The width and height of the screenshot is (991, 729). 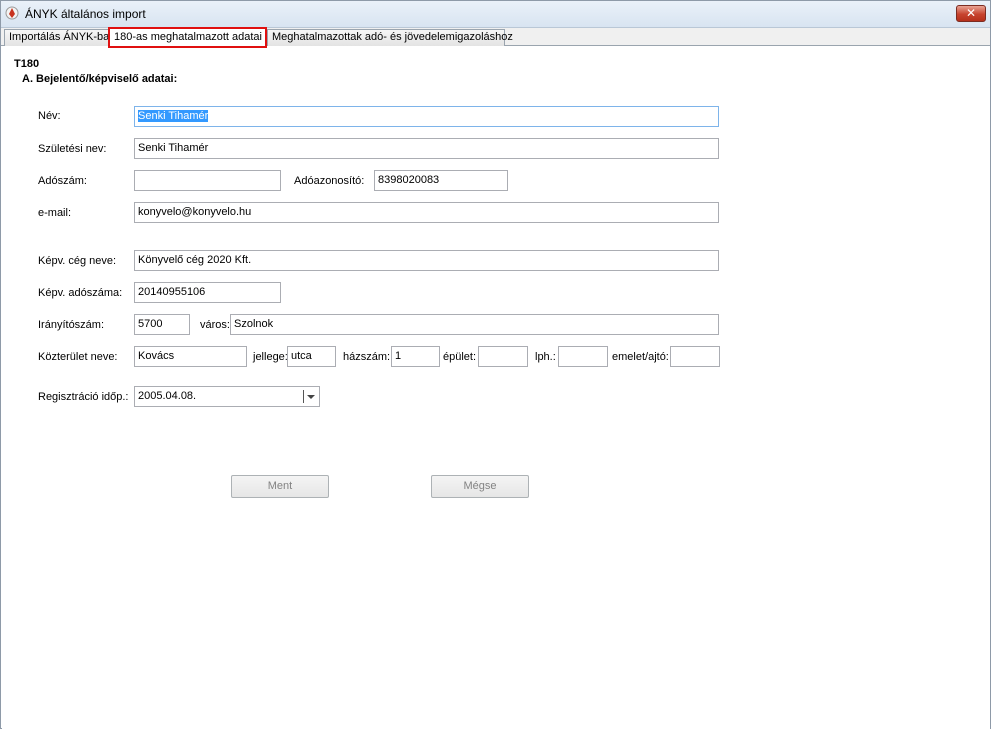 What do you see at coordinates (640, 357) in the screenshot?
I see `emelet-ajto-label: emelet/ajtó:` at bounding box center [640, 357].